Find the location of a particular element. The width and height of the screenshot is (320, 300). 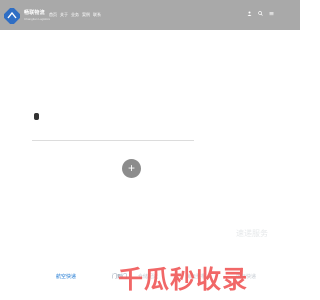

ghost-text: 速递服务 is located at coordinates (252, 233).